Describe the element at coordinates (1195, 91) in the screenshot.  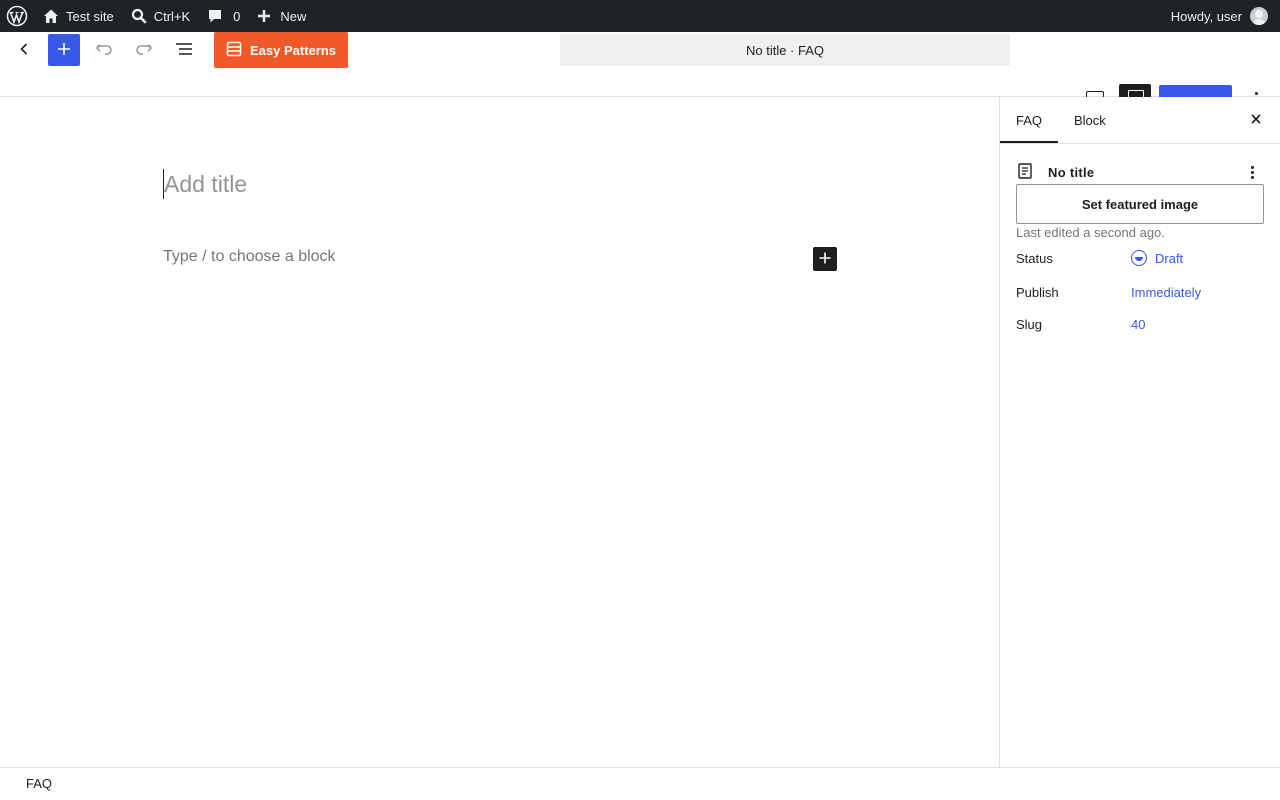
I see `publish-button` at that location.